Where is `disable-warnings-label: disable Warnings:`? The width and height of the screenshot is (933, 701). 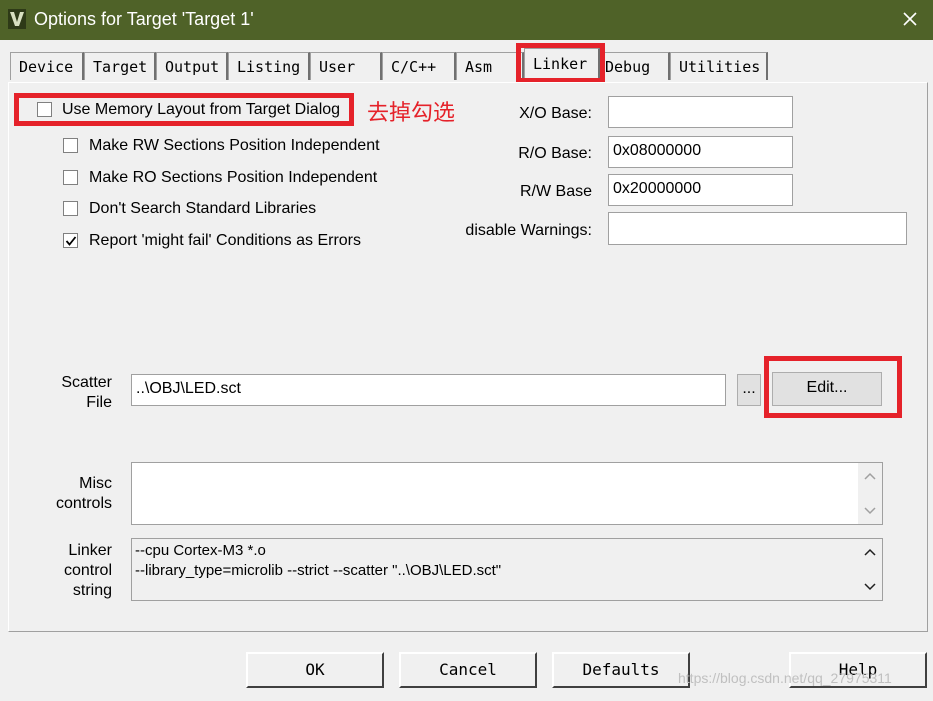
disable-warnings-label: disable Warnings: is located at coordinates (528, 230).